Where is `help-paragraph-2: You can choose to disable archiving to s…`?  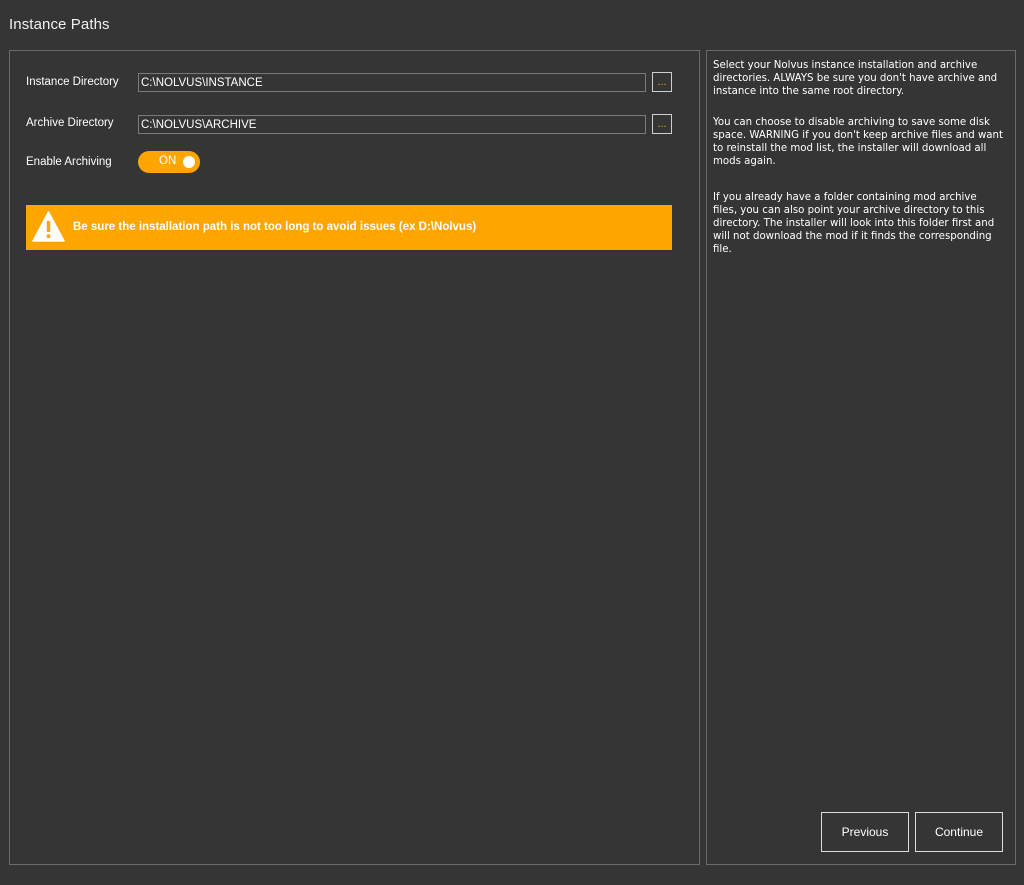 help-paragraph-2: You can choose to disable archiving to s… is located at coordinates (858, 142).